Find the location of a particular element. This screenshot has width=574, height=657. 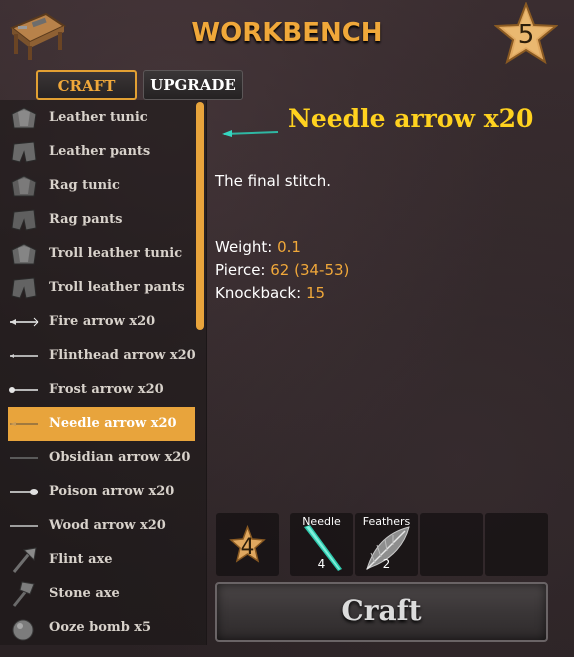

station-level-badge: 5 is located at coordinates (526, 34).